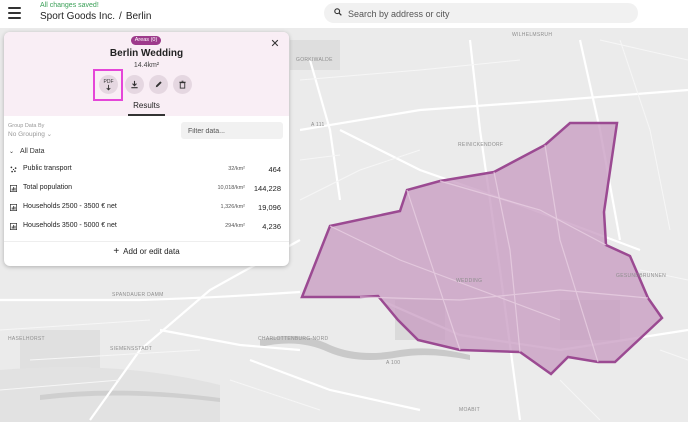 Image resolution: width=688 pixels, height=422 pixels. What do you see at coordinates (146, 105) in the screenshot?
I see `tab-results: Results` at bounding box center [146, 105].